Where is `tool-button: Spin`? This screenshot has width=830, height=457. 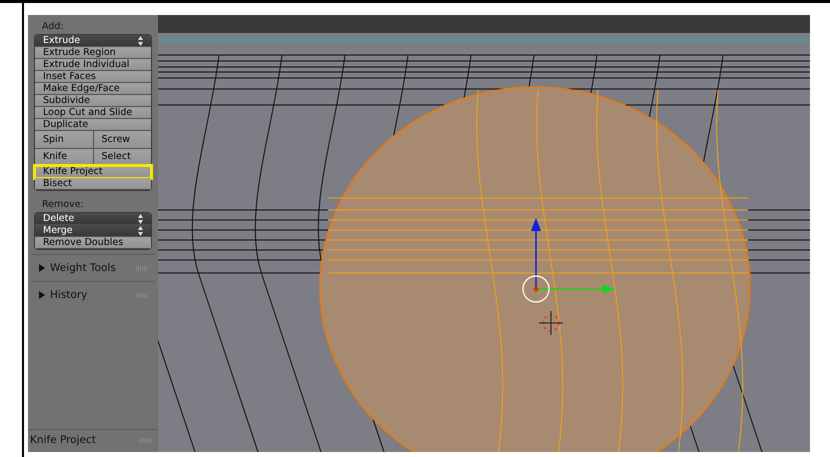 tool-button: Spin is located at coordinates (64, 139).